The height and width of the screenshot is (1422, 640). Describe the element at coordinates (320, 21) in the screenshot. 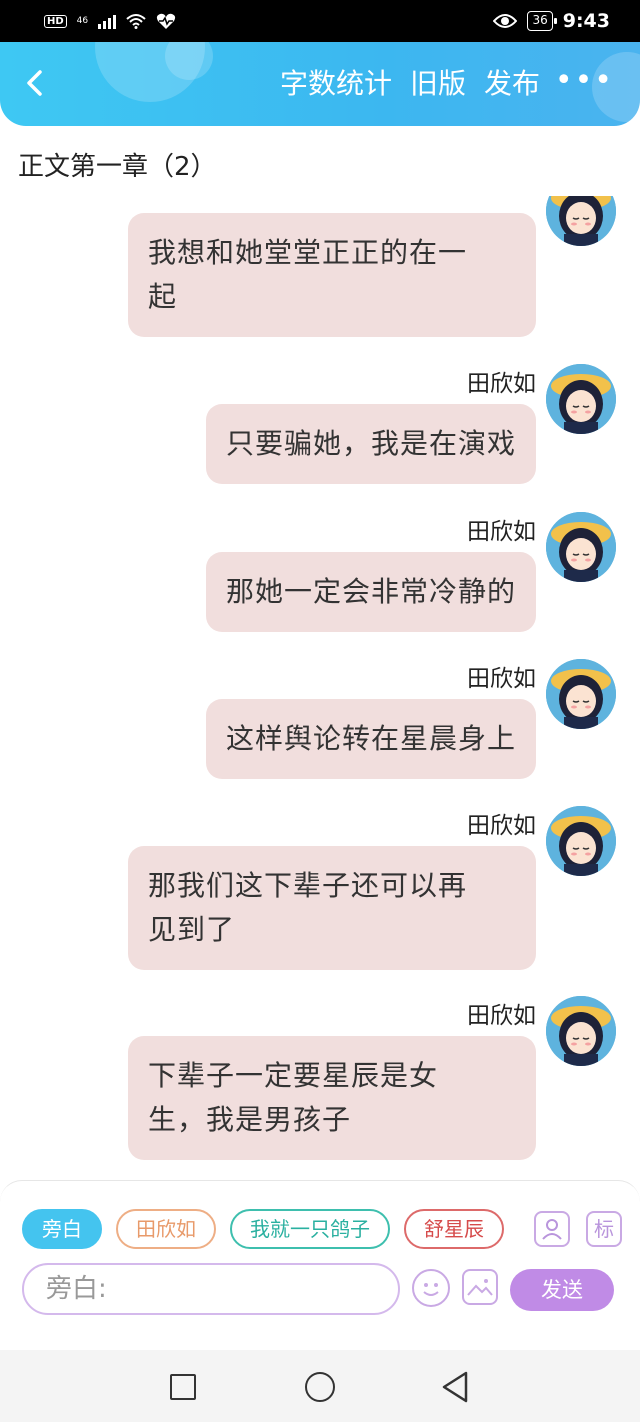

I see `status-bar: HD 46 36 9:43` at that location.